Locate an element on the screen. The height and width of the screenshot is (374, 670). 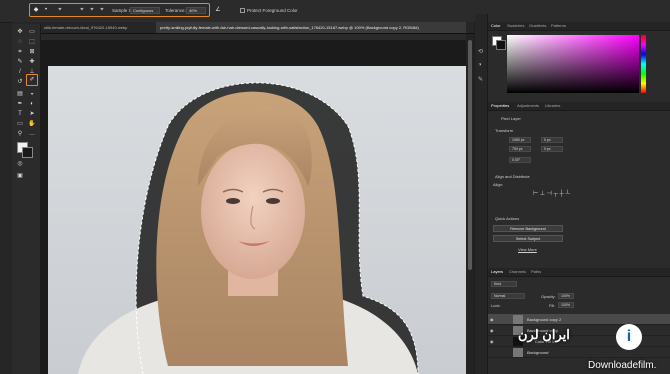
tab-adjustments: Adjustments is located at coordinates (528, 106).